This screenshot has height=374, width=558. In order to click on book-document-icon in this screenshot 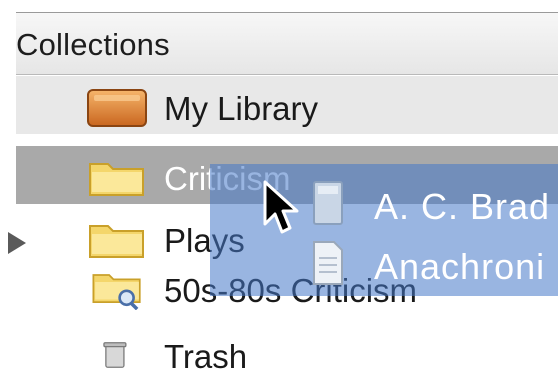, I will do `click(328, 203)`.